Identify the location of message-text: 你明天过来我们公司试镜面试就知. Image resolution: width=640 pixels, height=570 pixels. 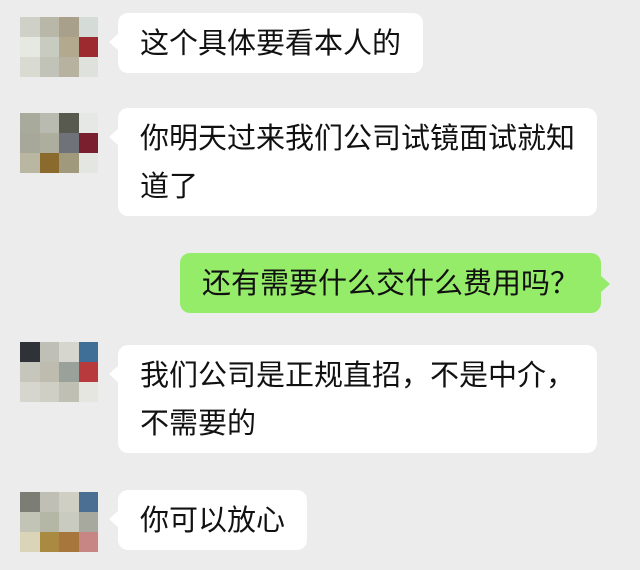
(358, 138).